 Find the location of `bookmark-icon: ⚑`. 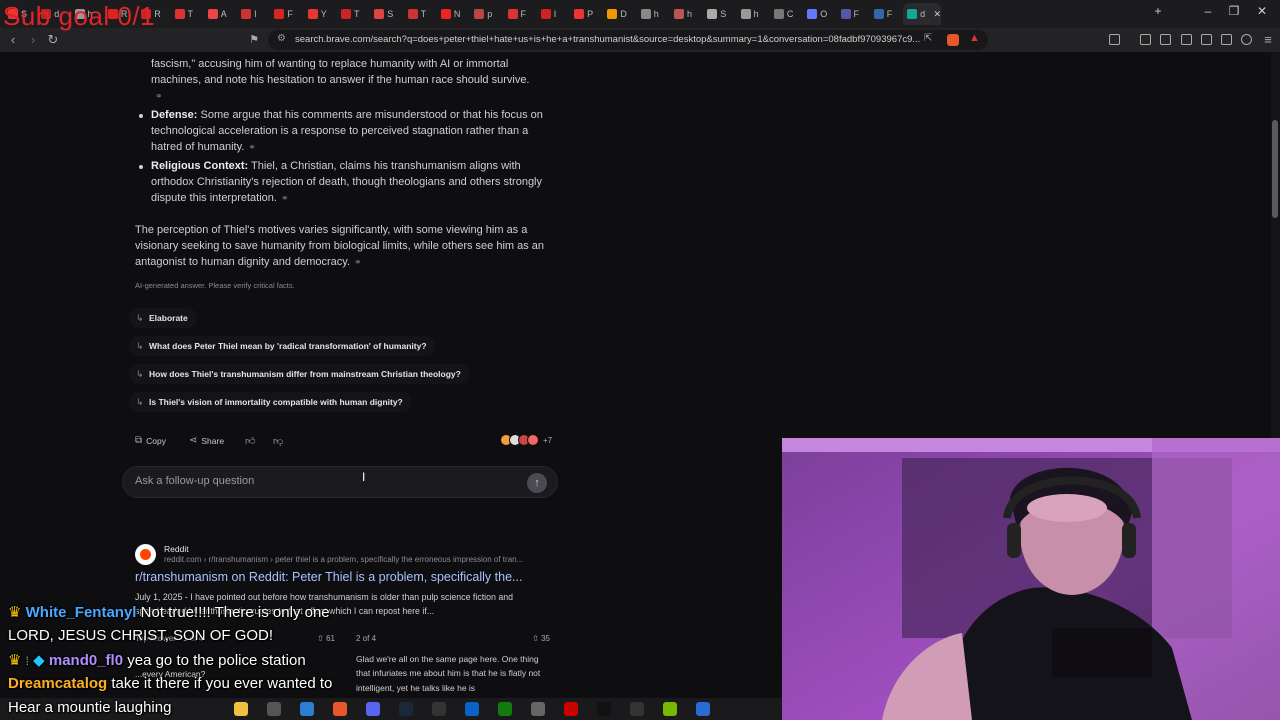

bookmark-icon: ⚑ is located at coordinates (254, 40).